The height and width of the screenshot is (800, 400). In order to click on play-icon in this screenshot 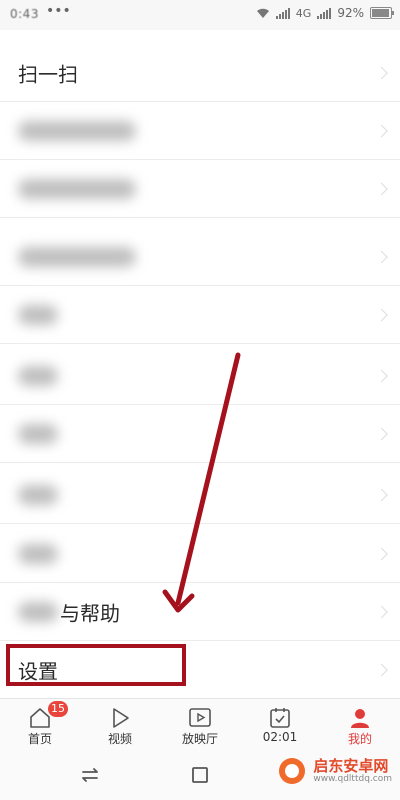, I will do `click(121, 718)`.